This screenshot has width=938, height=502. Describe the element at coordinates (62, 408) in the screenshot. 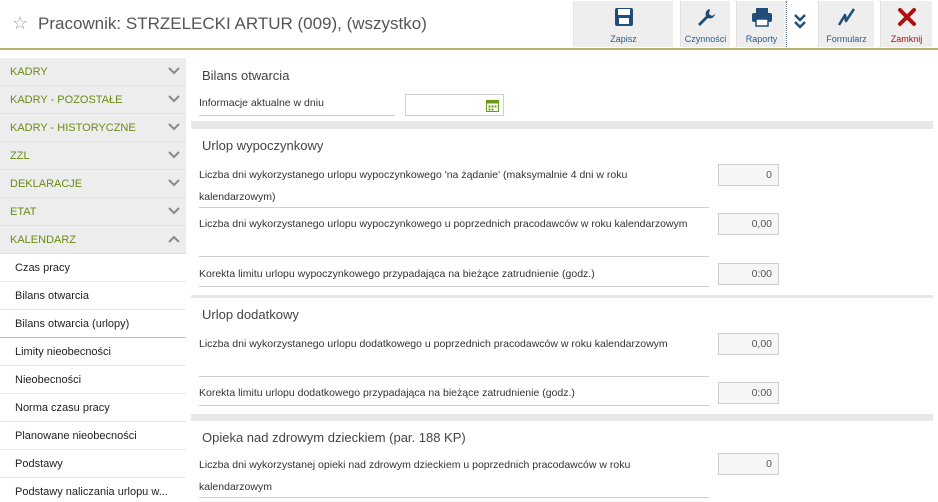

I see `sidebar-item-label: Norma czasu pracy` at that location.